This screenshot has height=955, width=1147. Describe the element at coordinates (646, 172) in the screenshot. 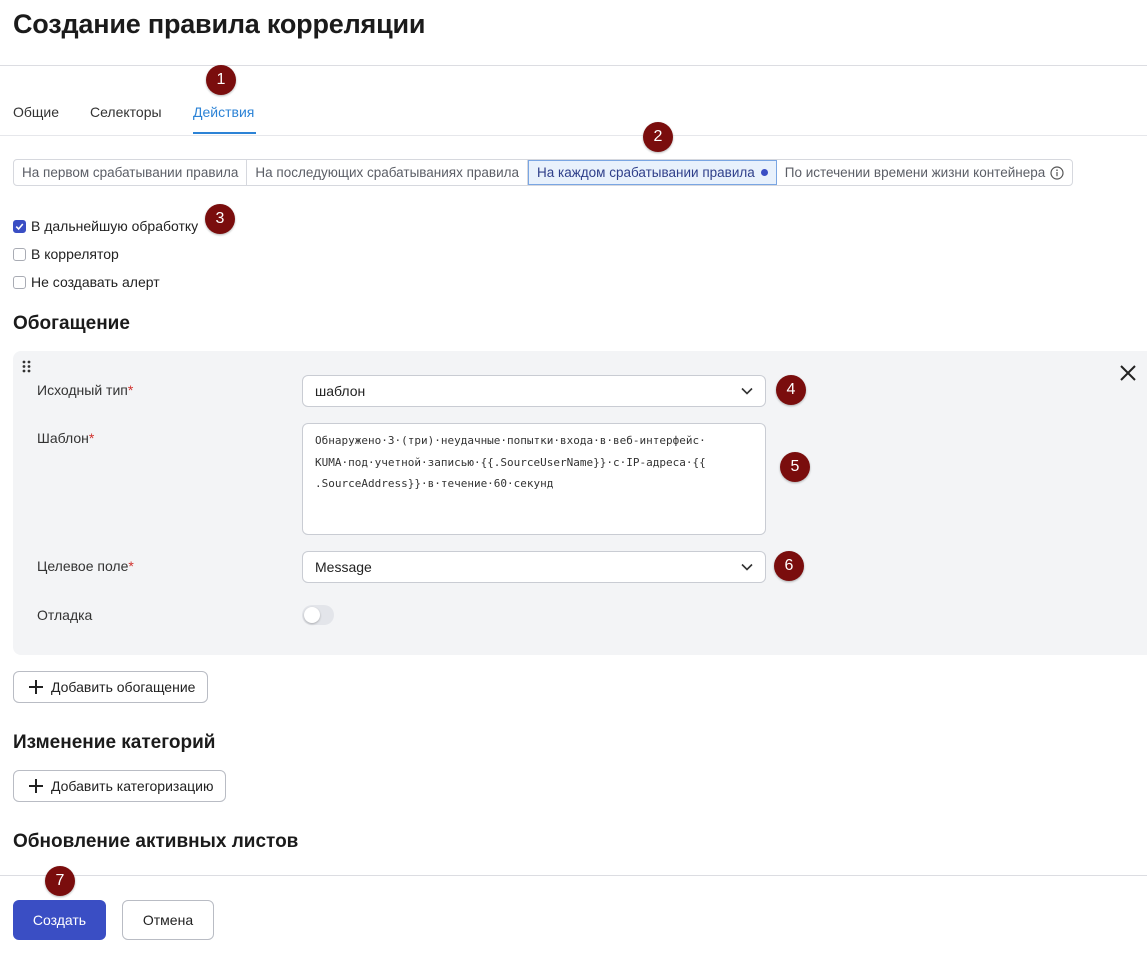

I see `trigger-mode-every-label: На каждом срабатывании правила` at that location.